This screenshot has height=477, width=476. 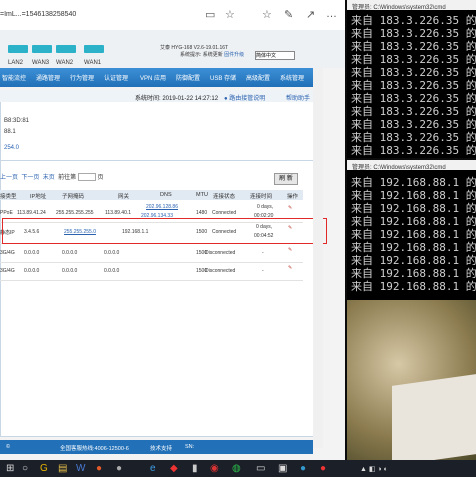 I want to click on url-text: =ImL...=1546138258540, so click(x=38, y=14).